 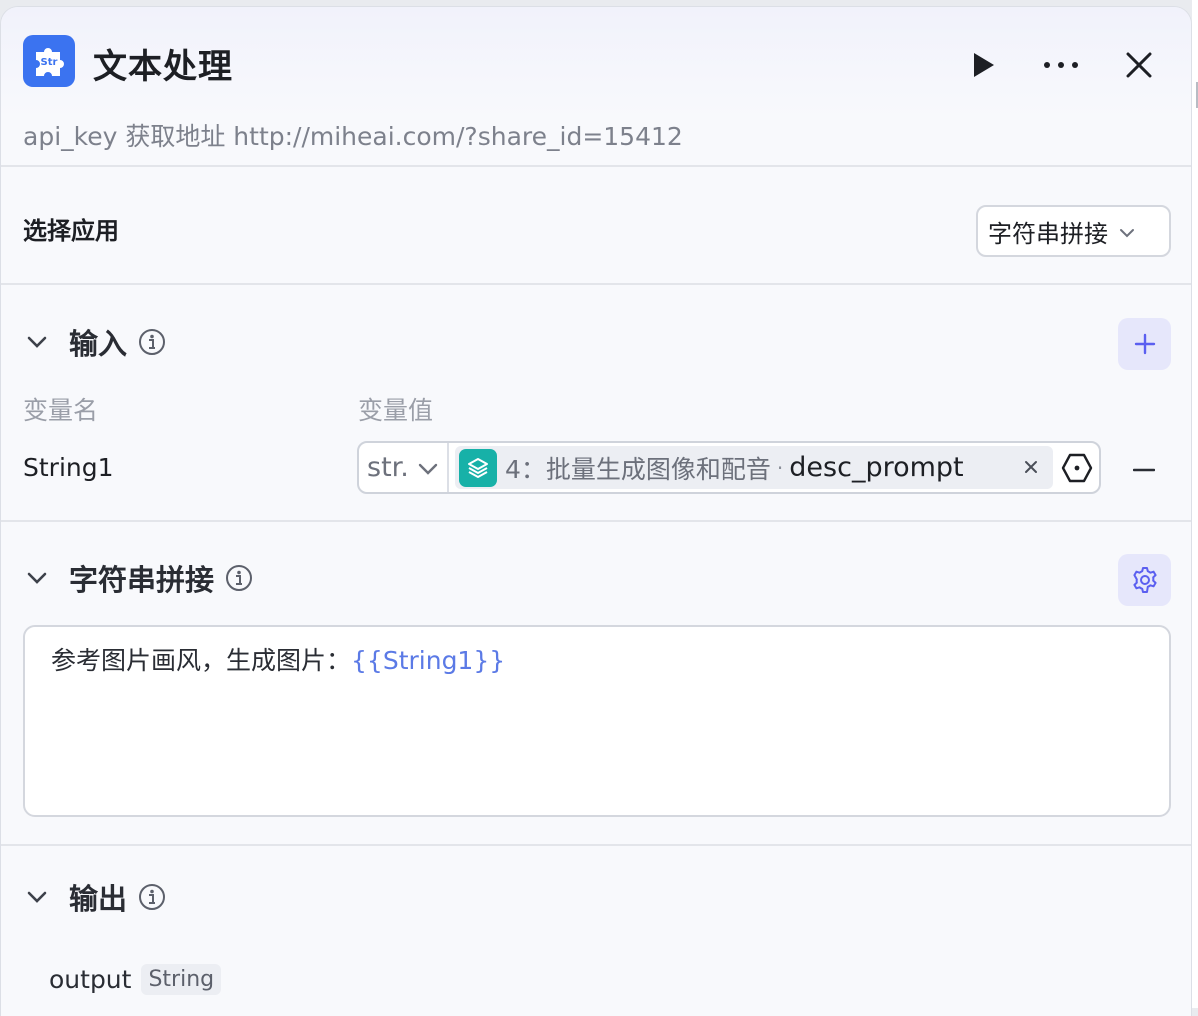 I want to click on svg-text: Str, so click(x=49, y=62).